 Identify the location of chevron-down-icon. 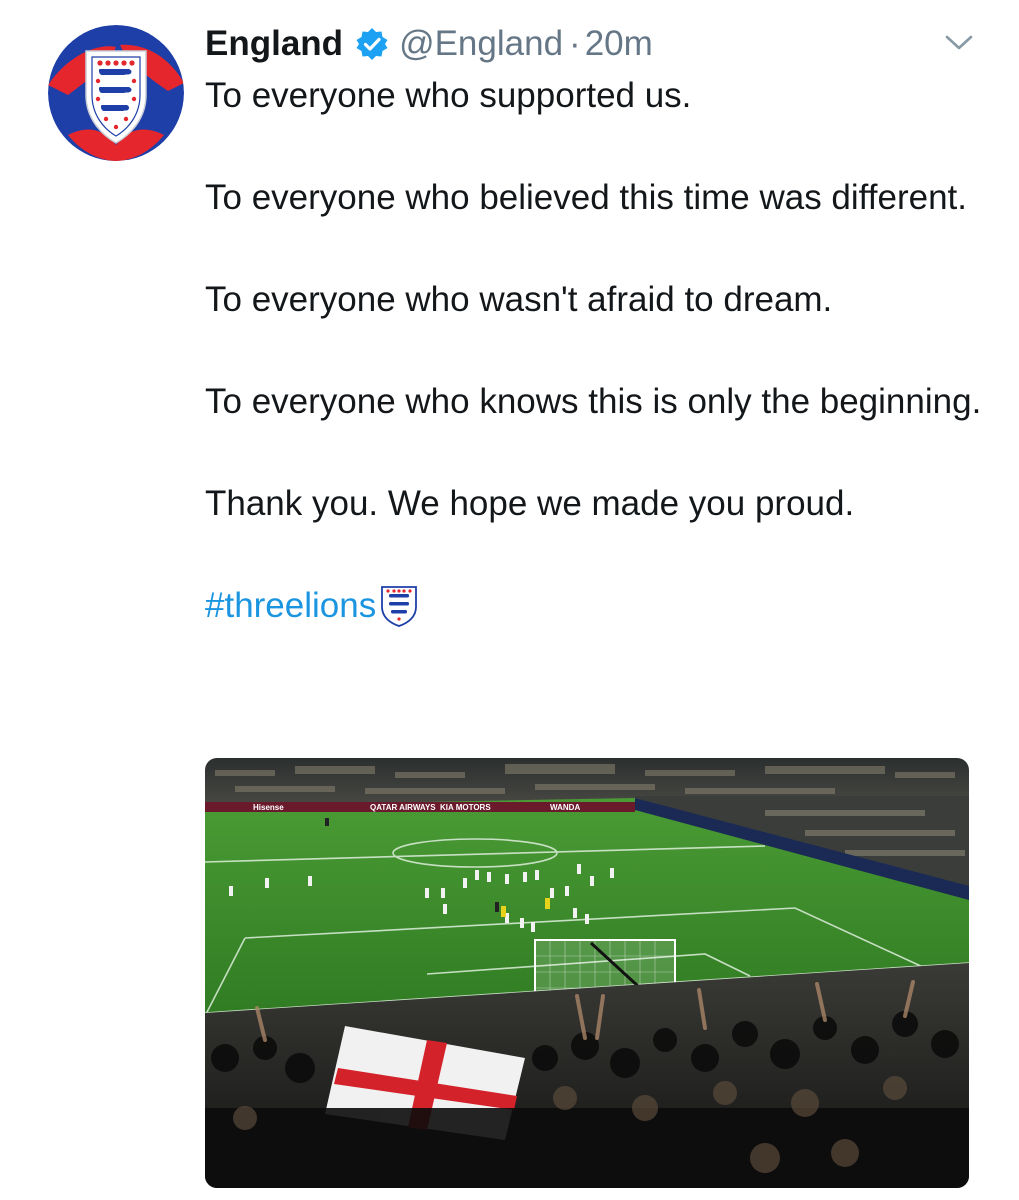
(959, 43).